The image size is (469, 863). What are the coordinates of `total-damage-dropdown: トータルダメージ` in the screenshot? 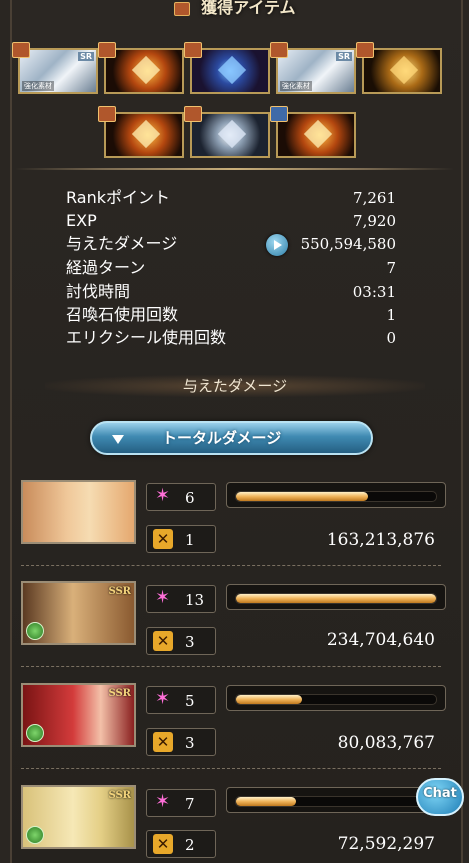 It's located at (231, 438).